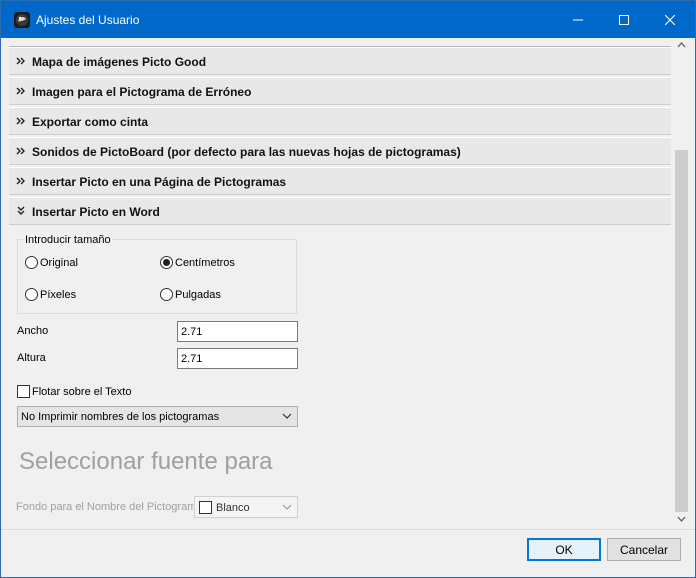 This screenshot has height=578, width=696. I want to click on section-header-image-map: Mapa de imágenes Picto Good, so click(340, 61).